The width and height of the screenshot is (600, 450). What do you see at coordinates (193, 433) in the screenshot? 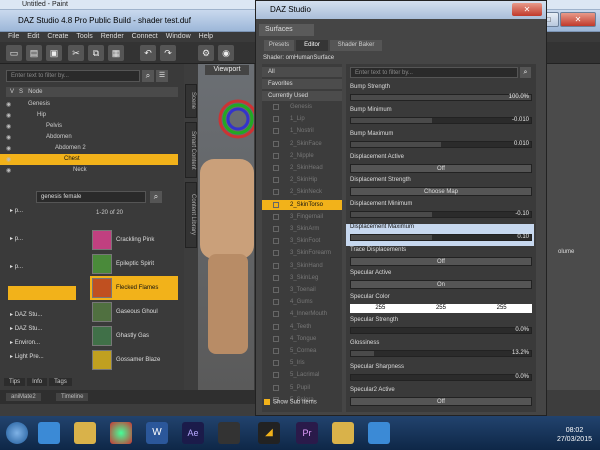
I see `after-effects-icon: Ae` at bounding box center [193, 433].